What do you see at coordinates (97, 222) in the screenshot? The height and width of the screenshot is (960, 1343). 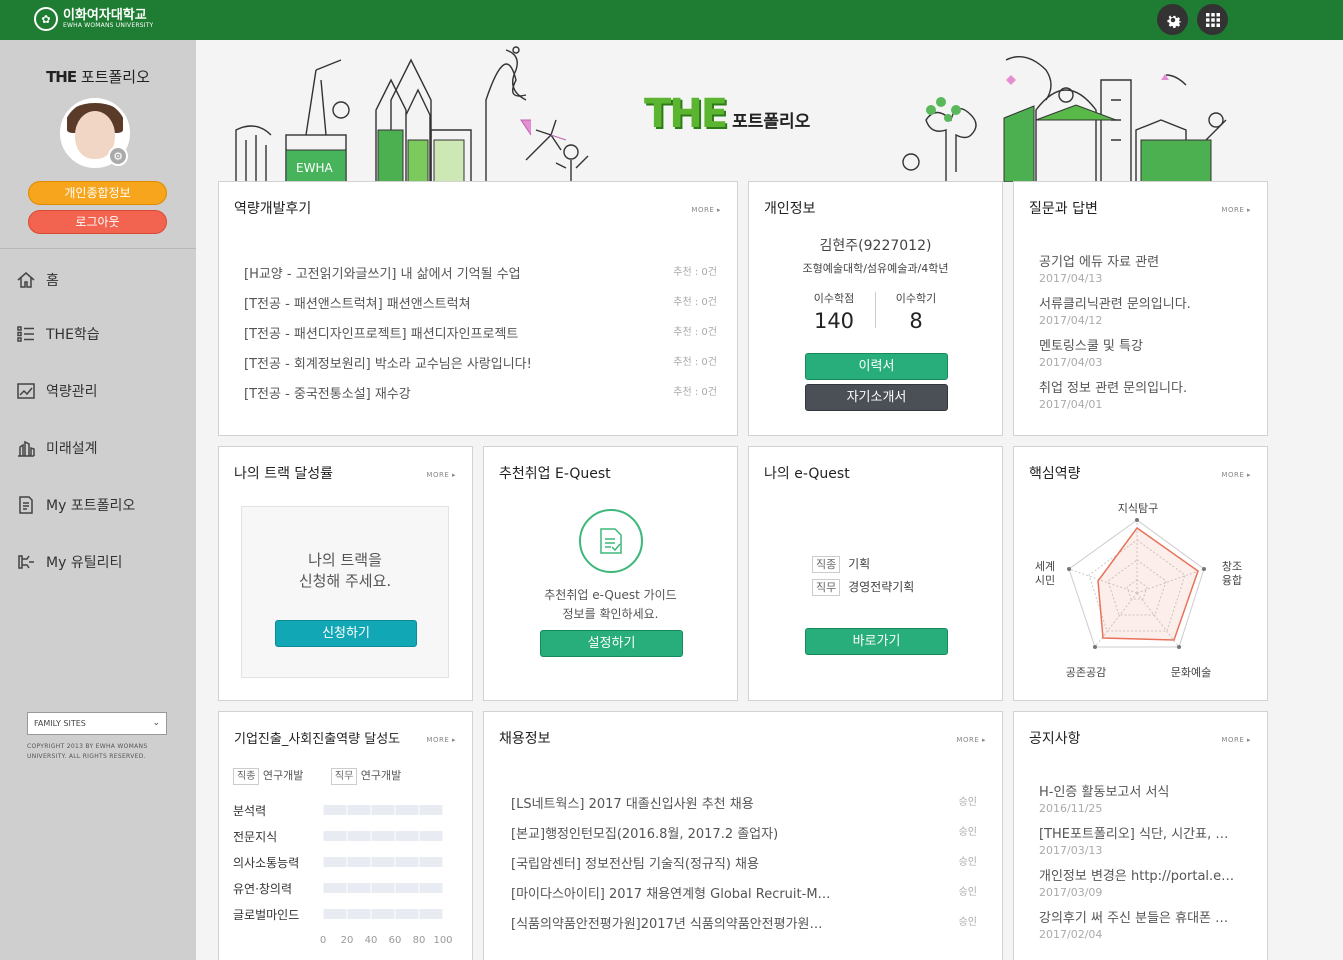 I see `logout-button: 로그아웃` at bounding box center [97, 222].